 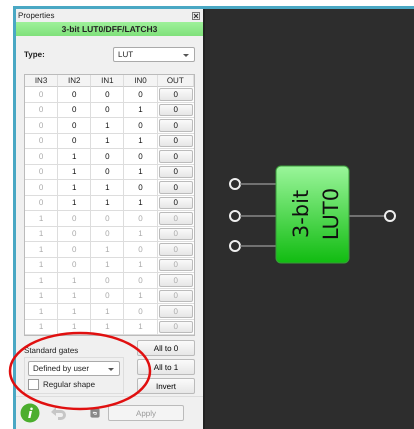 I want to click on column-header: IN1, so click(x=107, y=81).